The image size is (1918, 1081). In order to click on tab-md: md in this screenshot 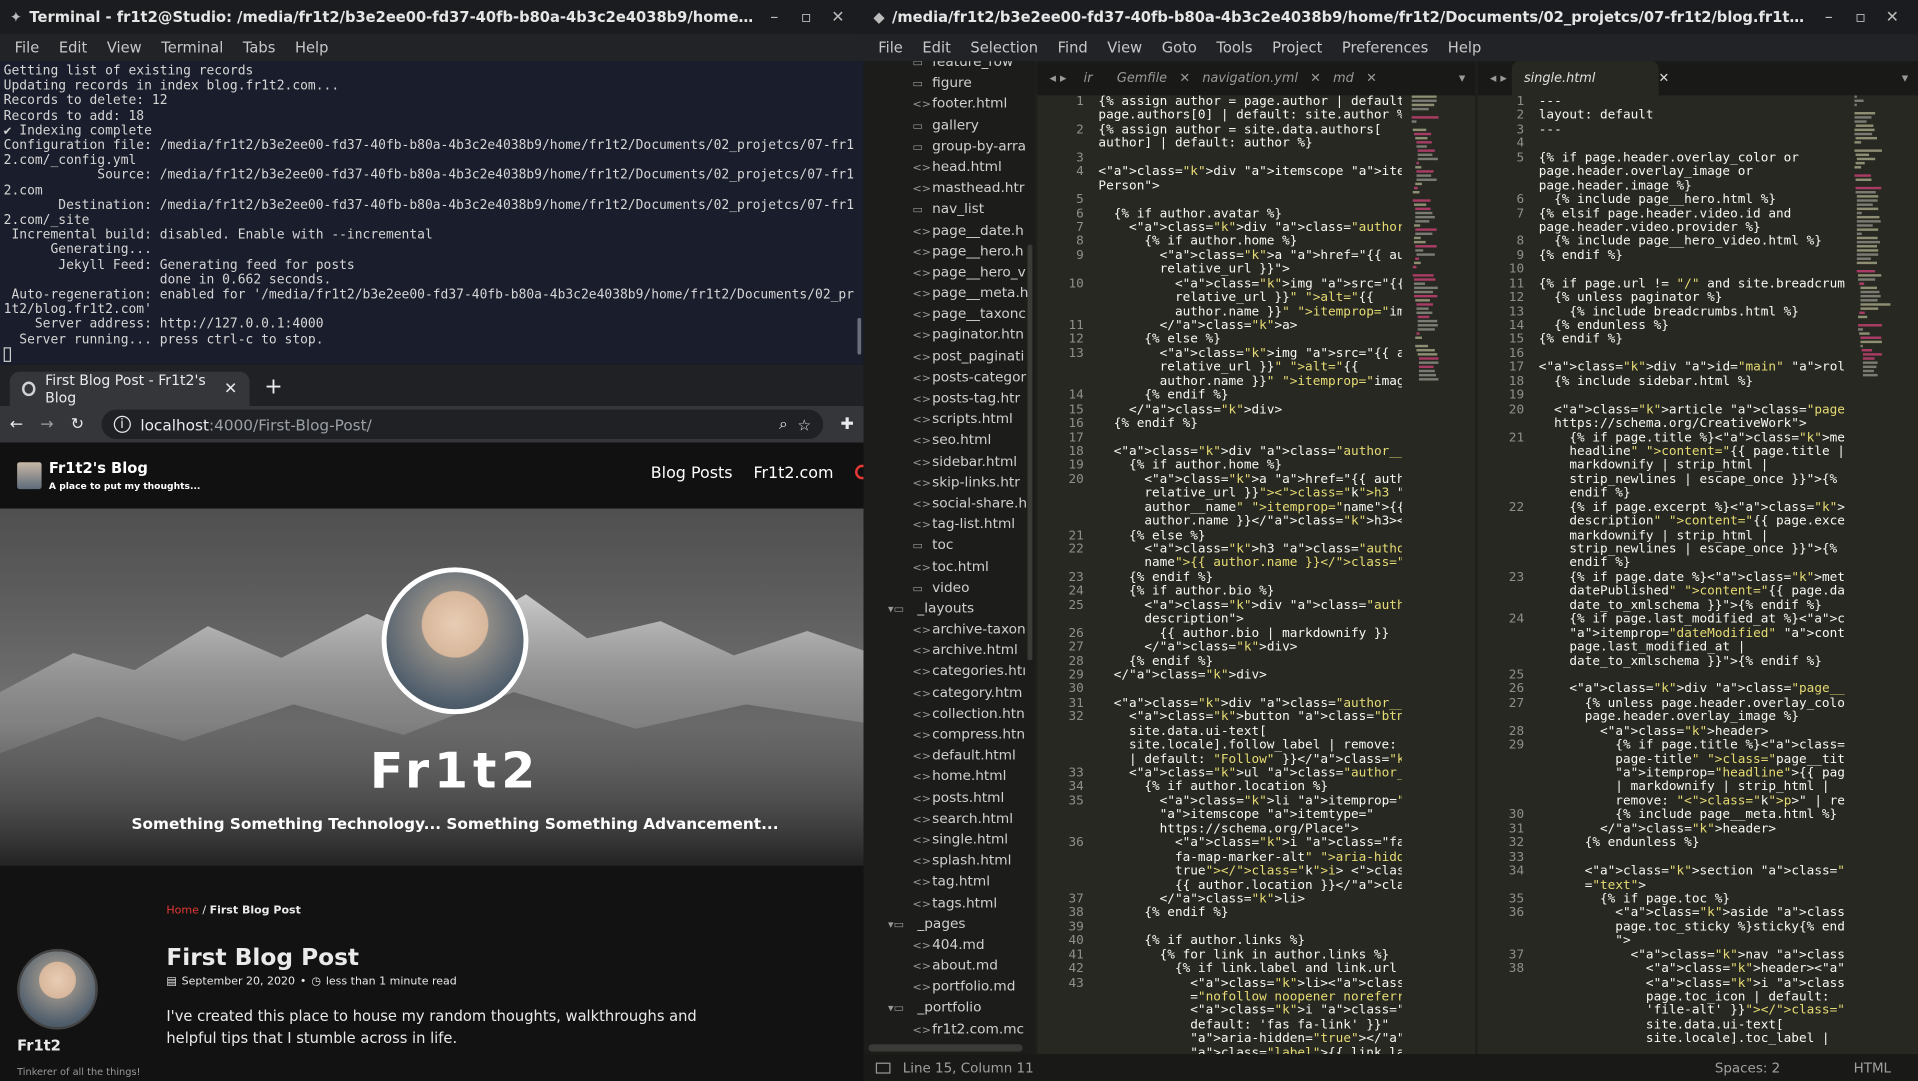, I will do `click(1343, 78)`.